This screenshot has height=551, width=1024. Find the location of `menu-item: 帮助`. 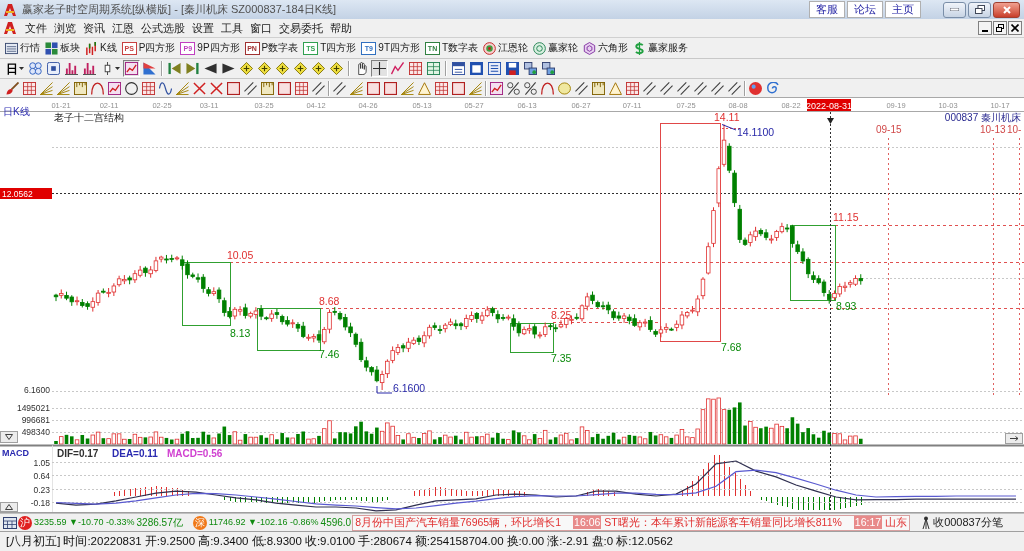

menu-item: 帮助 is located at coordinates (341, 28).